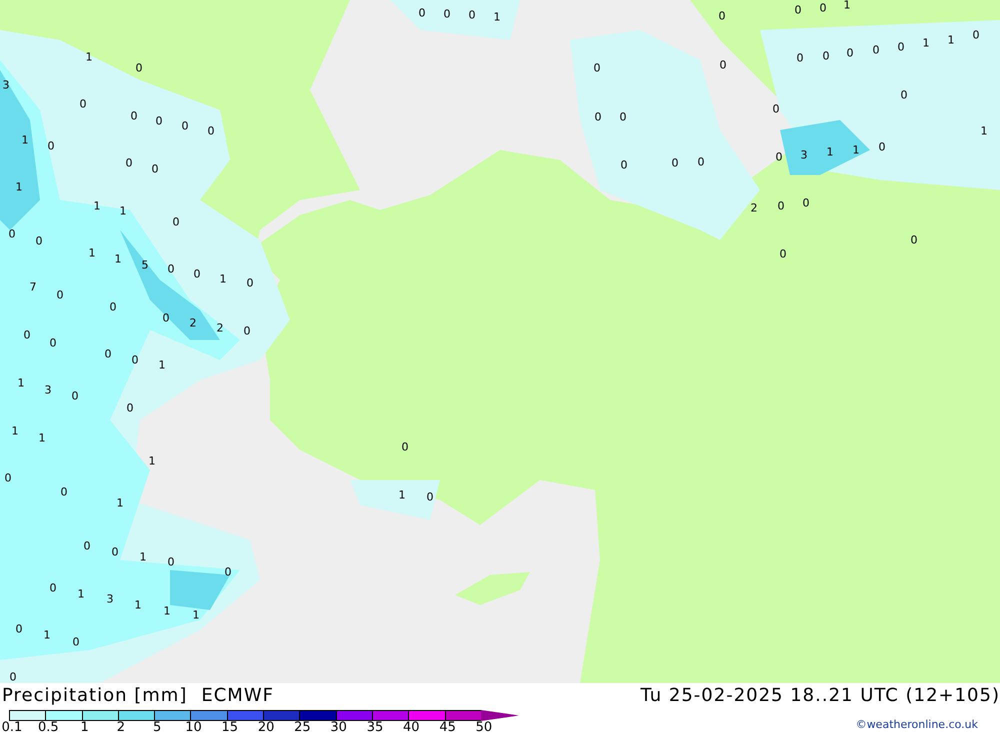 The width and height of the screenshot is (1000, 733). What do you see at coordinates (484, 727) in the screenshot?
I see `legend-tick-label: 50` at bounding box center [484, 727].